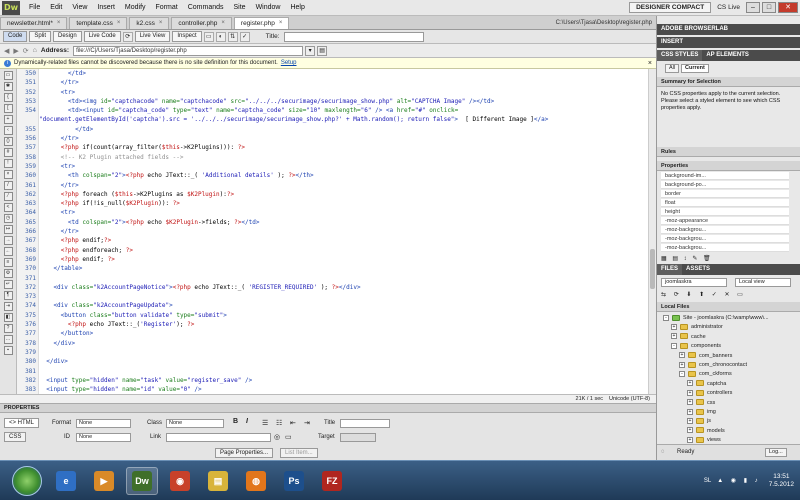 The image size is (800, 500). What do you see at coordinates (220, 36) in the screenshot?
I see `preview-icon: ◐` at bounding box center [220, 36].